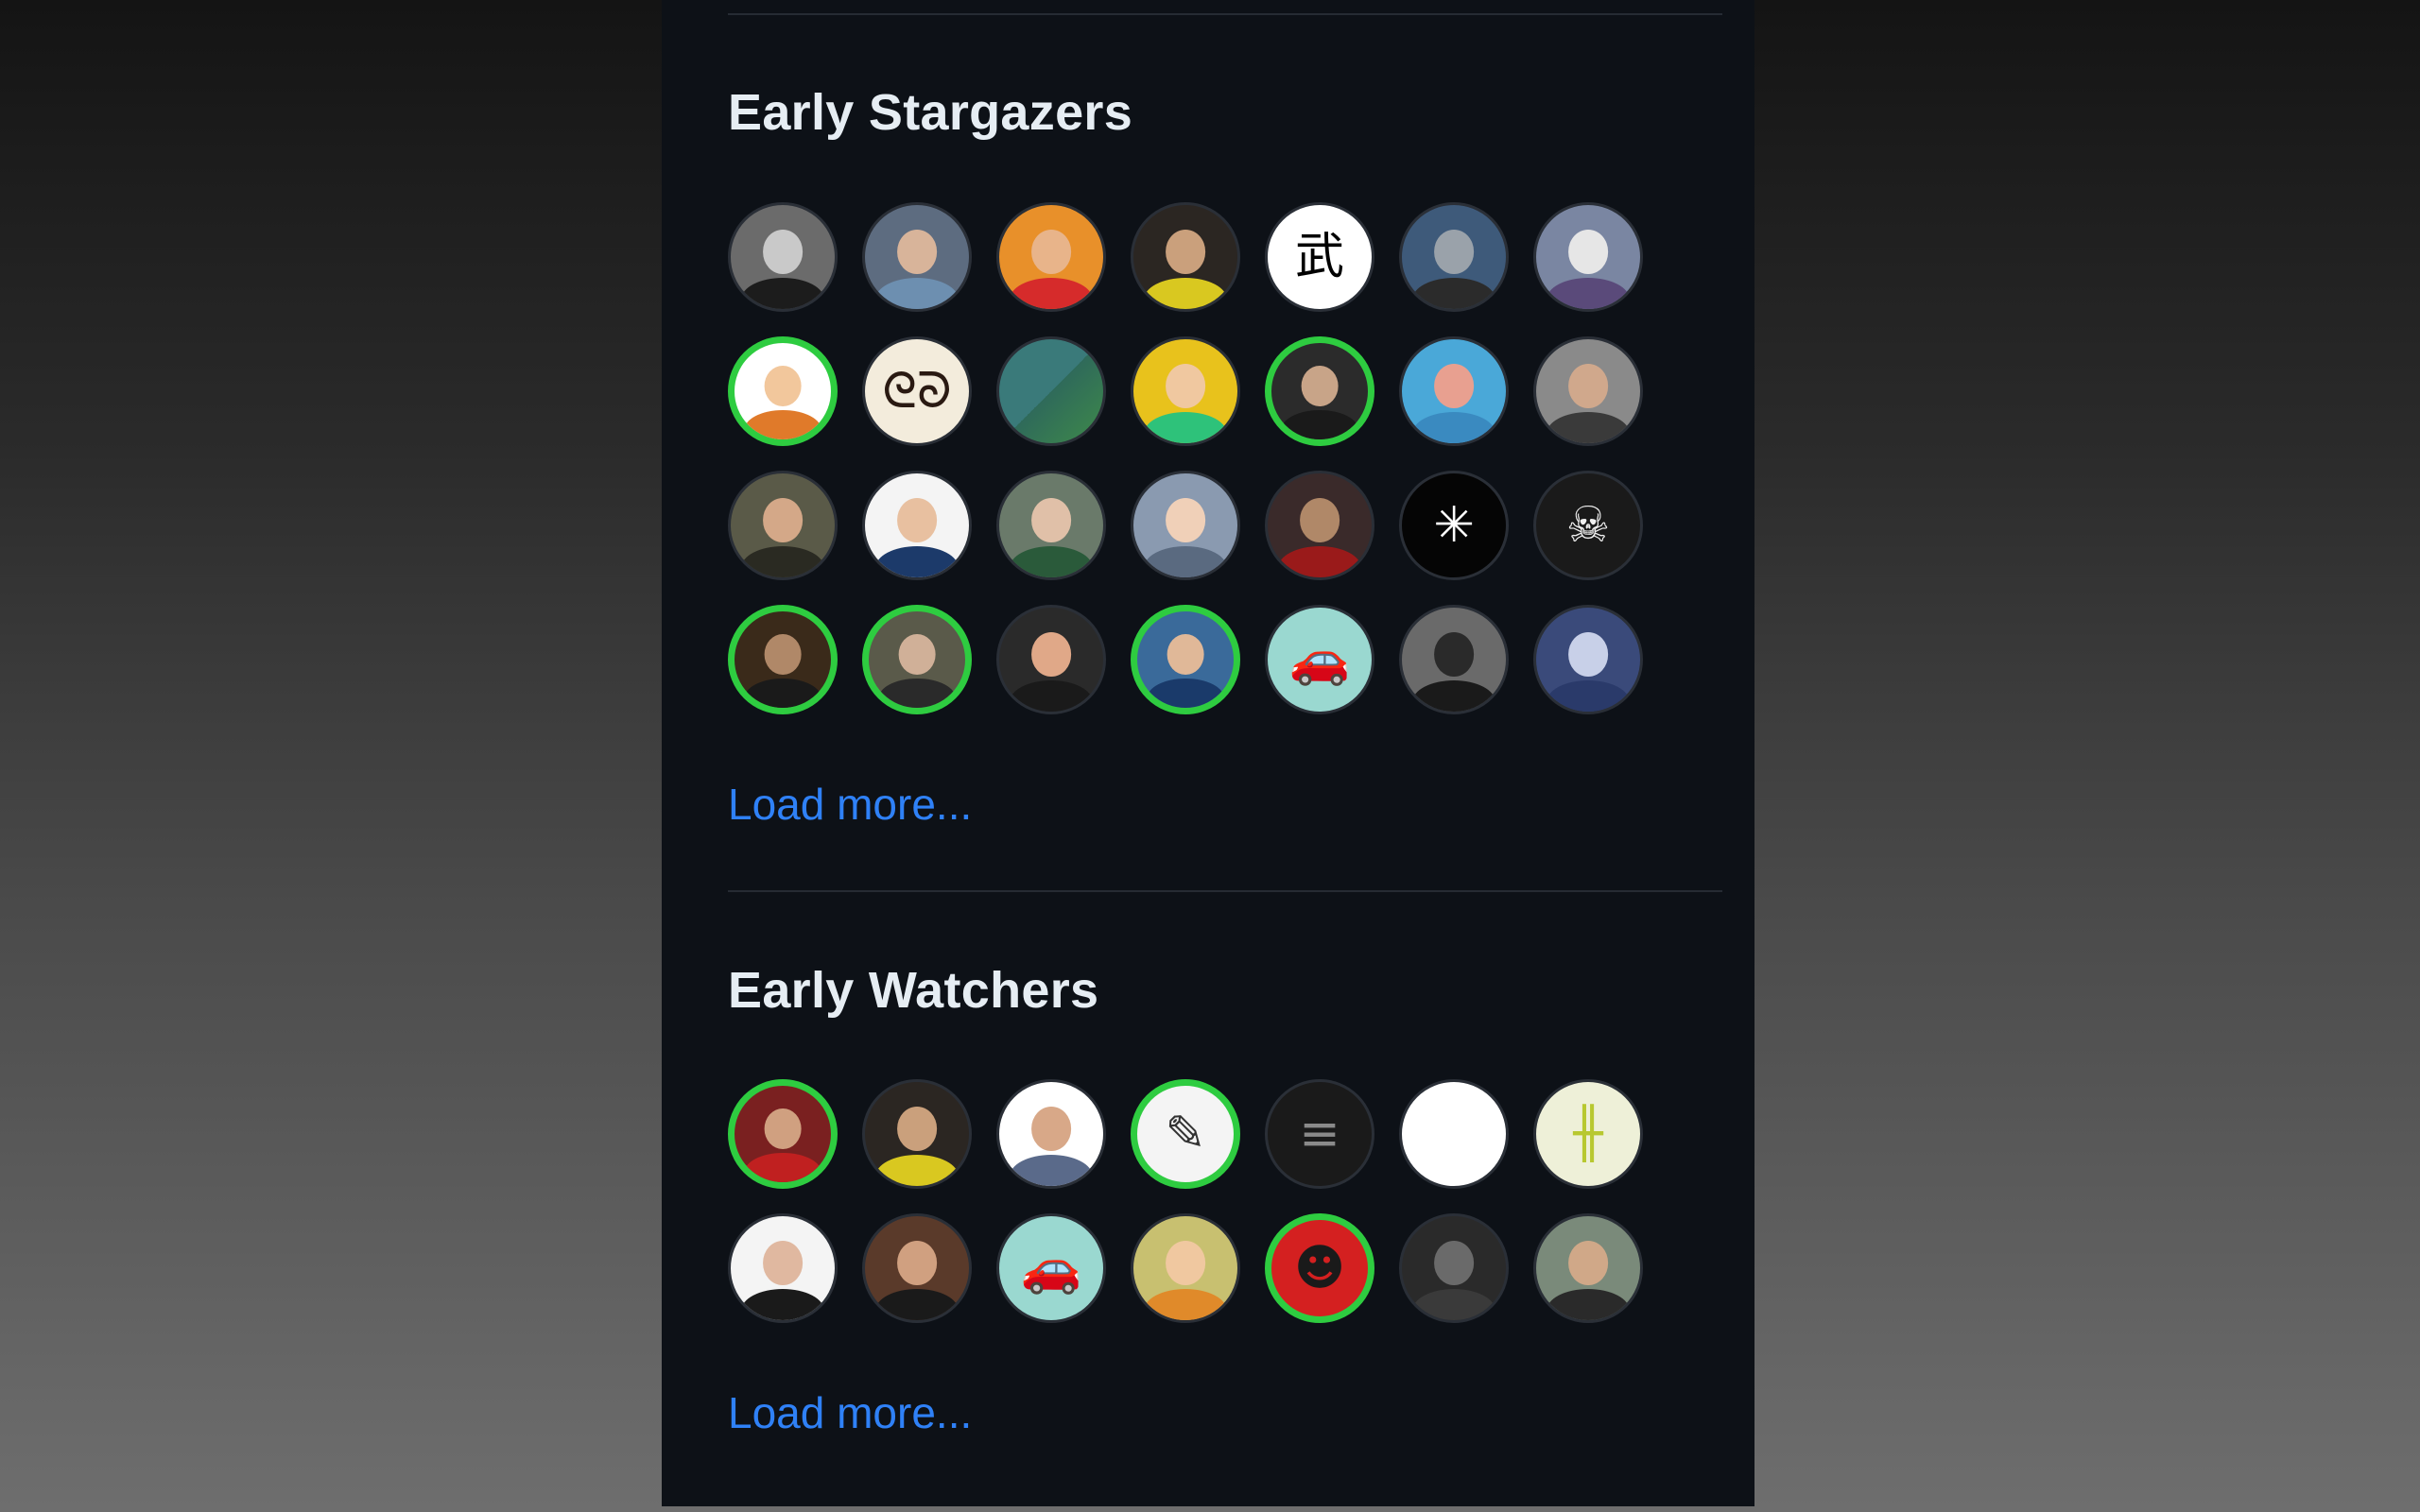  I want to click on scribble-avatar-icon: ᘓᘐ, so click(917, 391).